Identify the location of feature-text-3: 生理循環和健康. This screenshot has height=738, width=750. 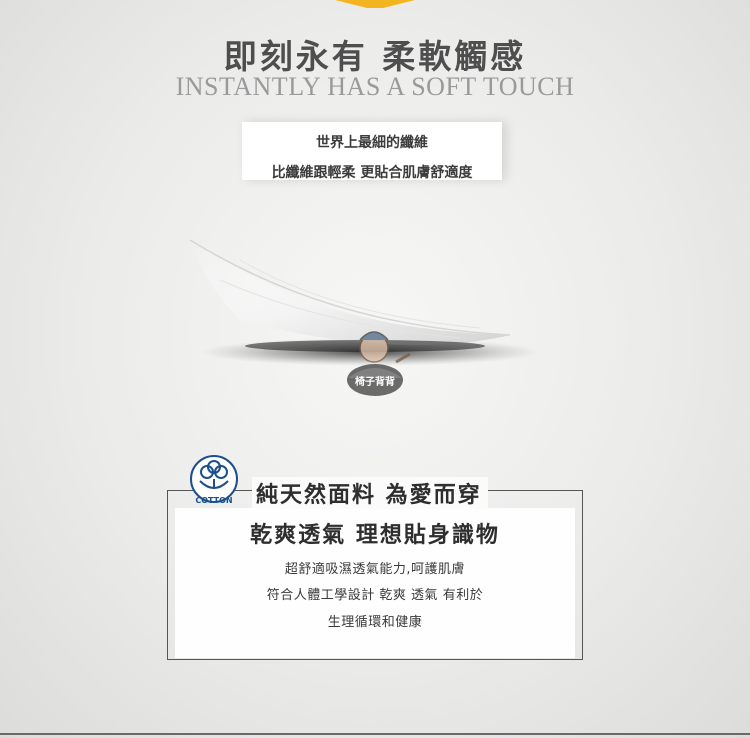
(375, 622).